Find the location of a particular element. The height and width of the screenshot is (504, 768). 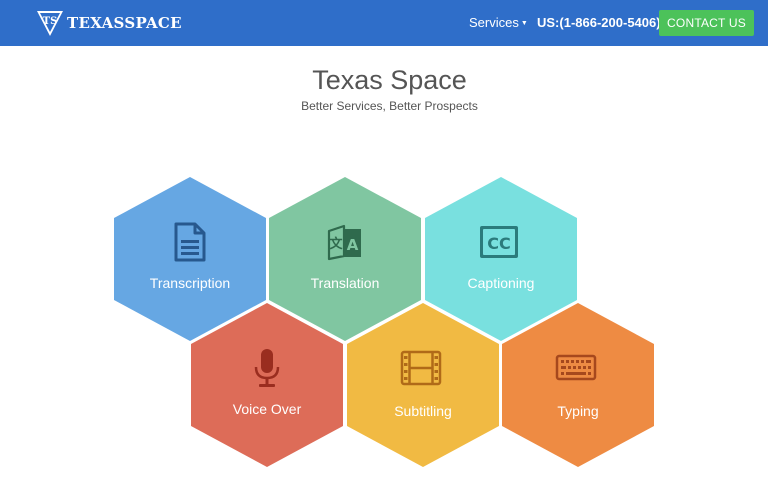

contact-us-button: CONTACT US is located at coordinates (706, 23).